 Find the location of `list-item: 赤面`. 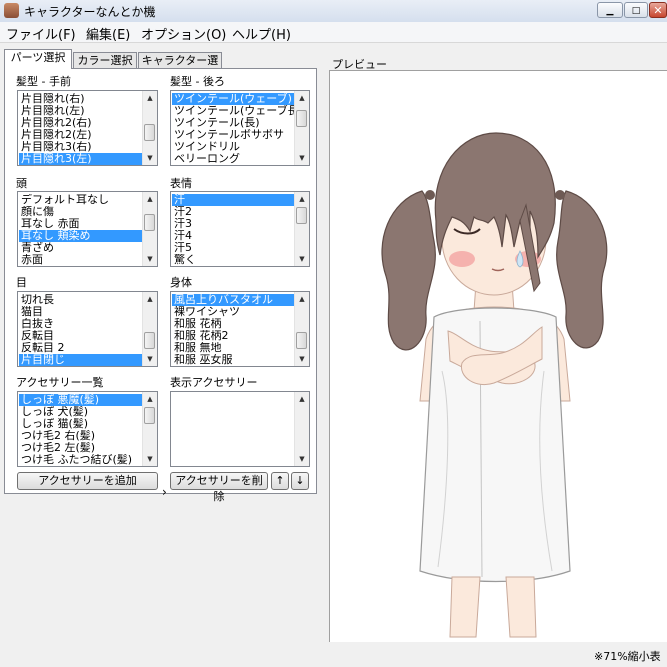

list-item: 赤面 is located at coordinates (80, 260).